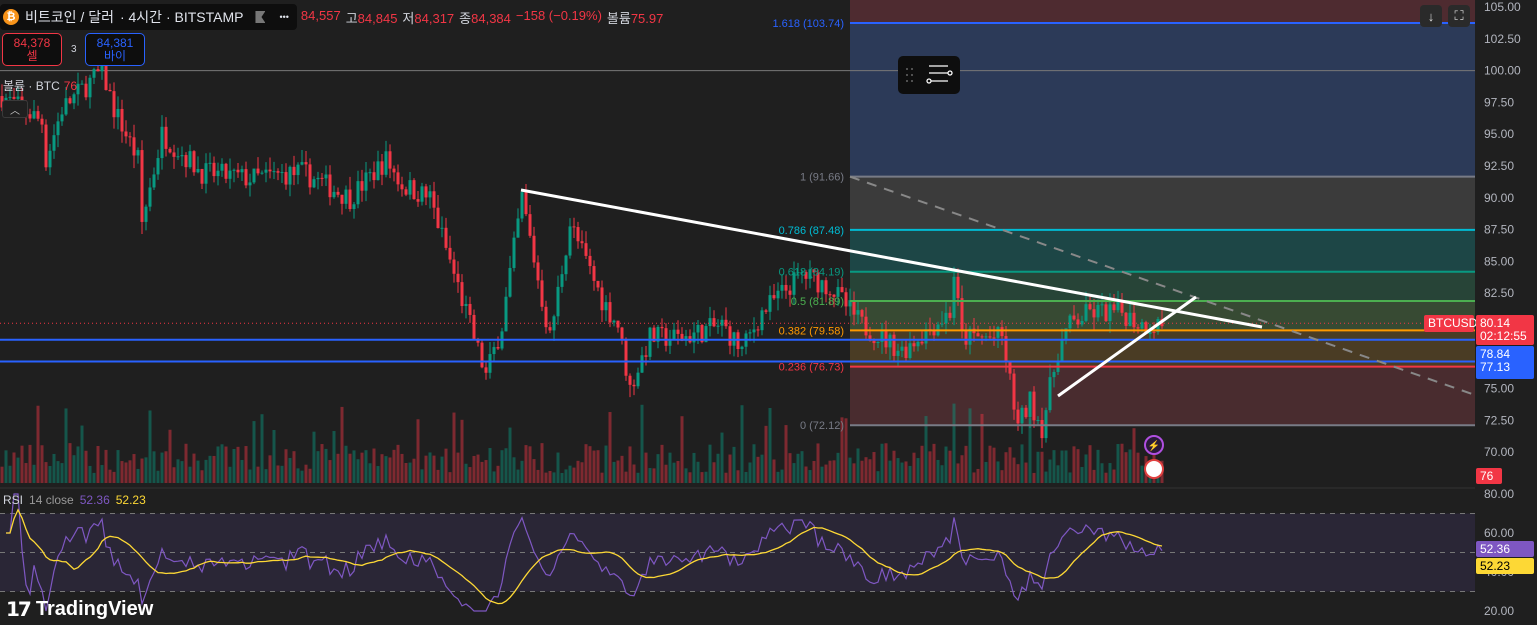  What do you see at coordinates (74, 500) in the screenshot?
I see `rsi-legend: RSI 14 close 52.36 52.23` at bounding box center [74, 500].